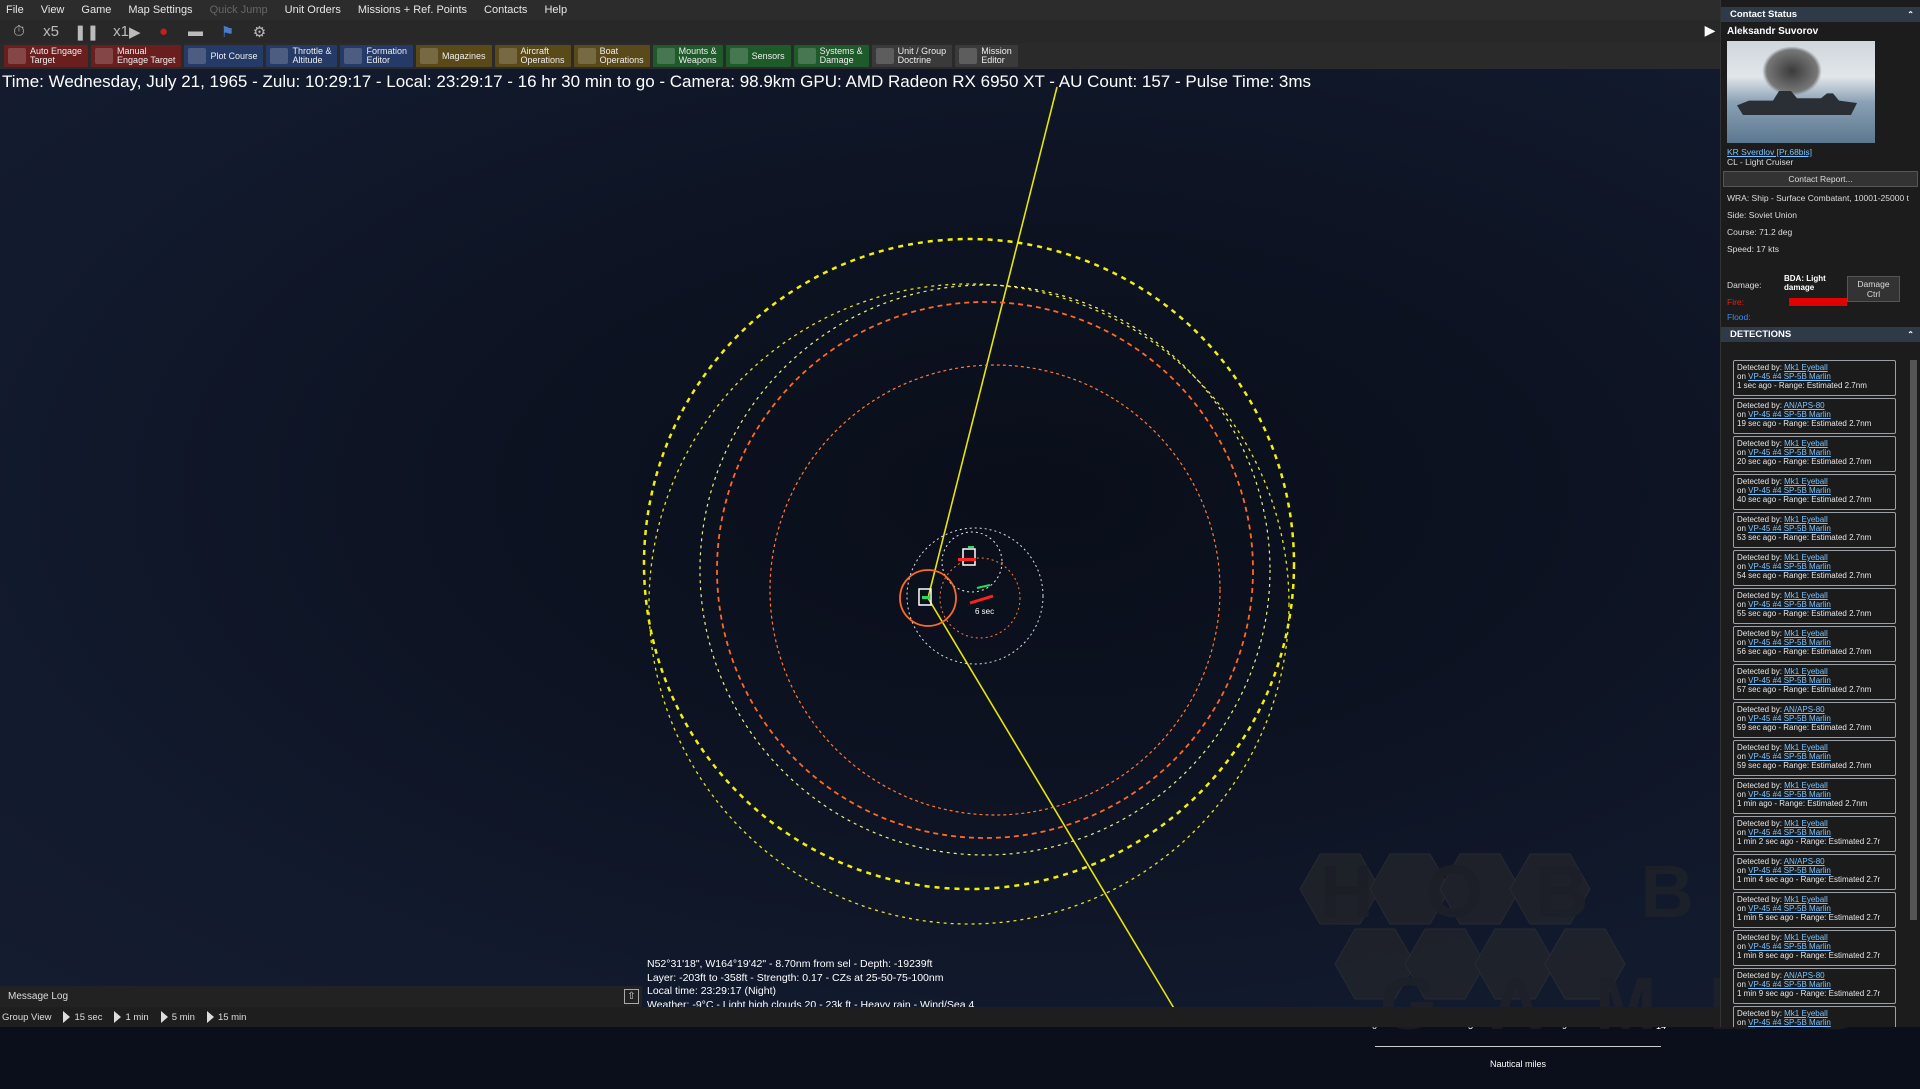 This screenshot has width=1920, height=1089. I want to click on clock-icon: ⏱, so click(19, 31).